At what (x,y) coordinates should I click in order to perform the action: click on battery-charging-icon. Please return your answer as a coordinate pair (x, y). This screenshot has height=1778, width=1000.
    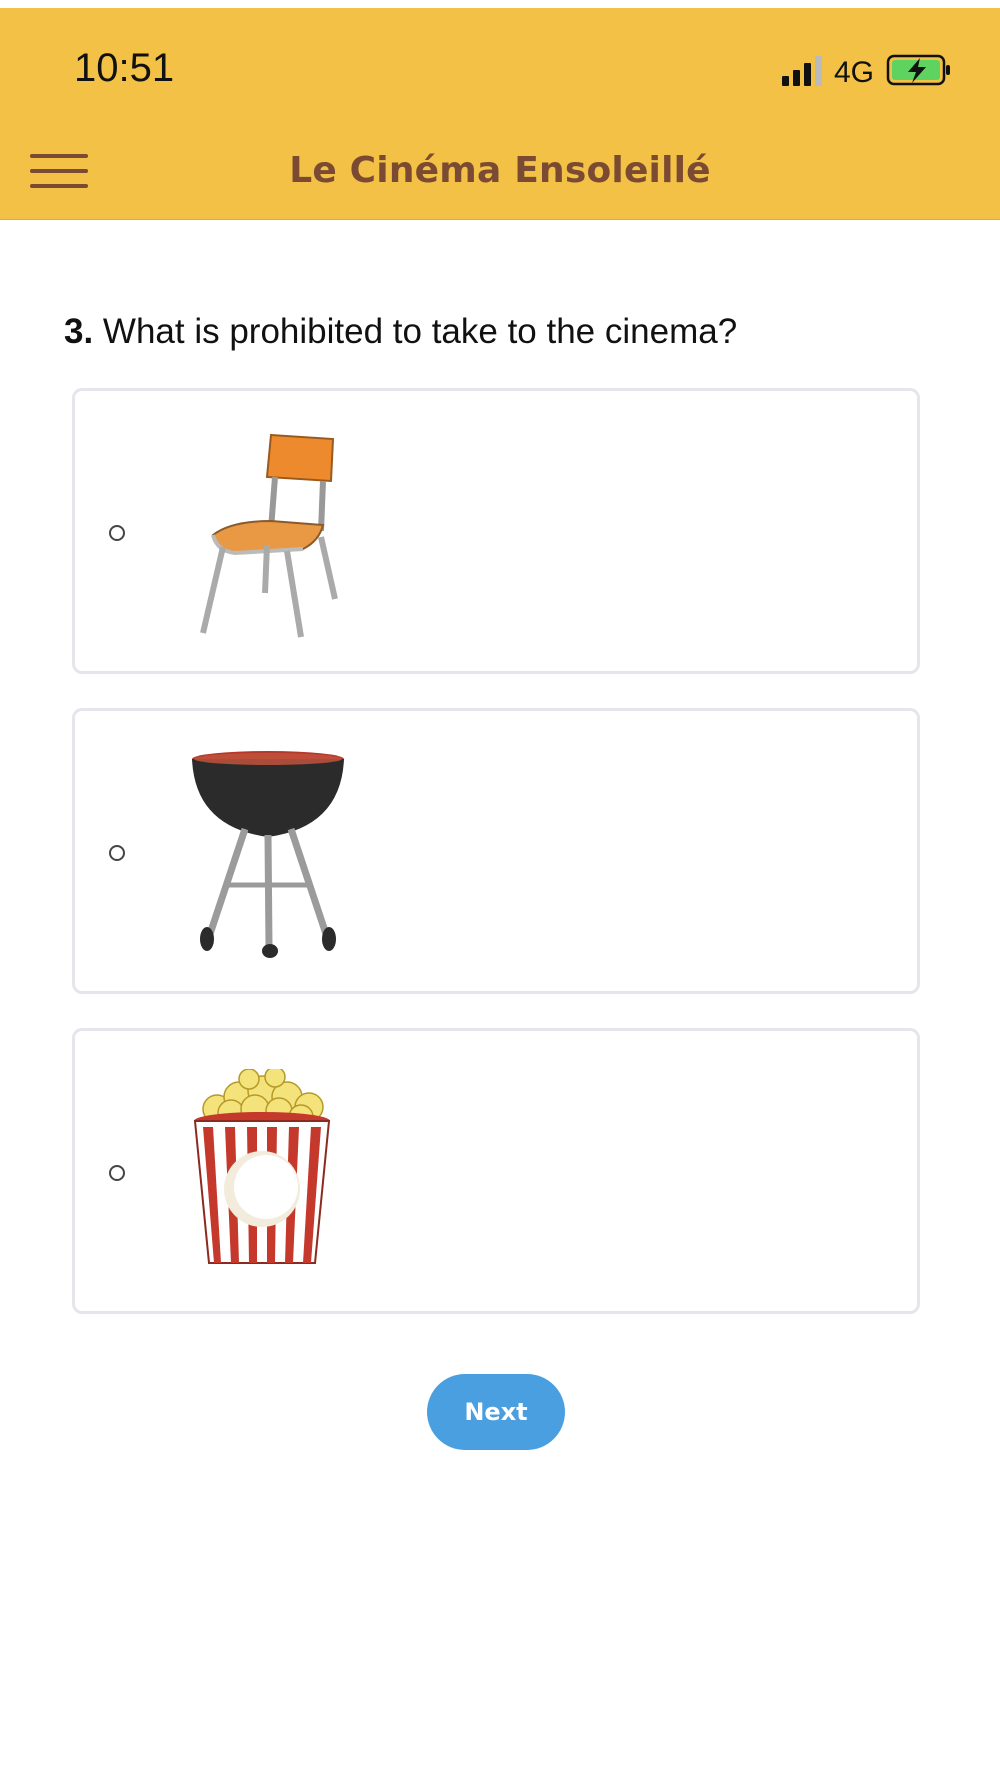
    Looking at the image, I should click on (918, 70).